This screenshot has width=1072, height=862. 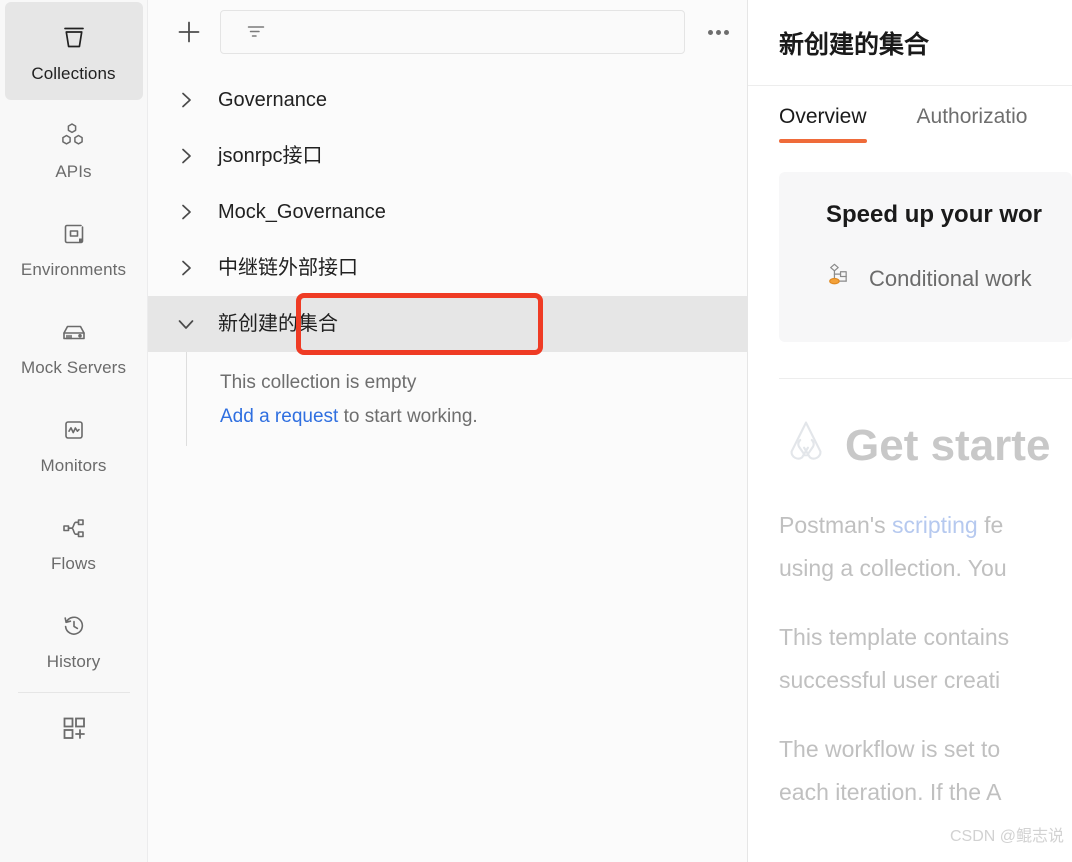 What do you see at coordinates (318, 382) in the screenshot?
I see `empty-state-line-1: This collection is empty` at bounding box center [318, 382].